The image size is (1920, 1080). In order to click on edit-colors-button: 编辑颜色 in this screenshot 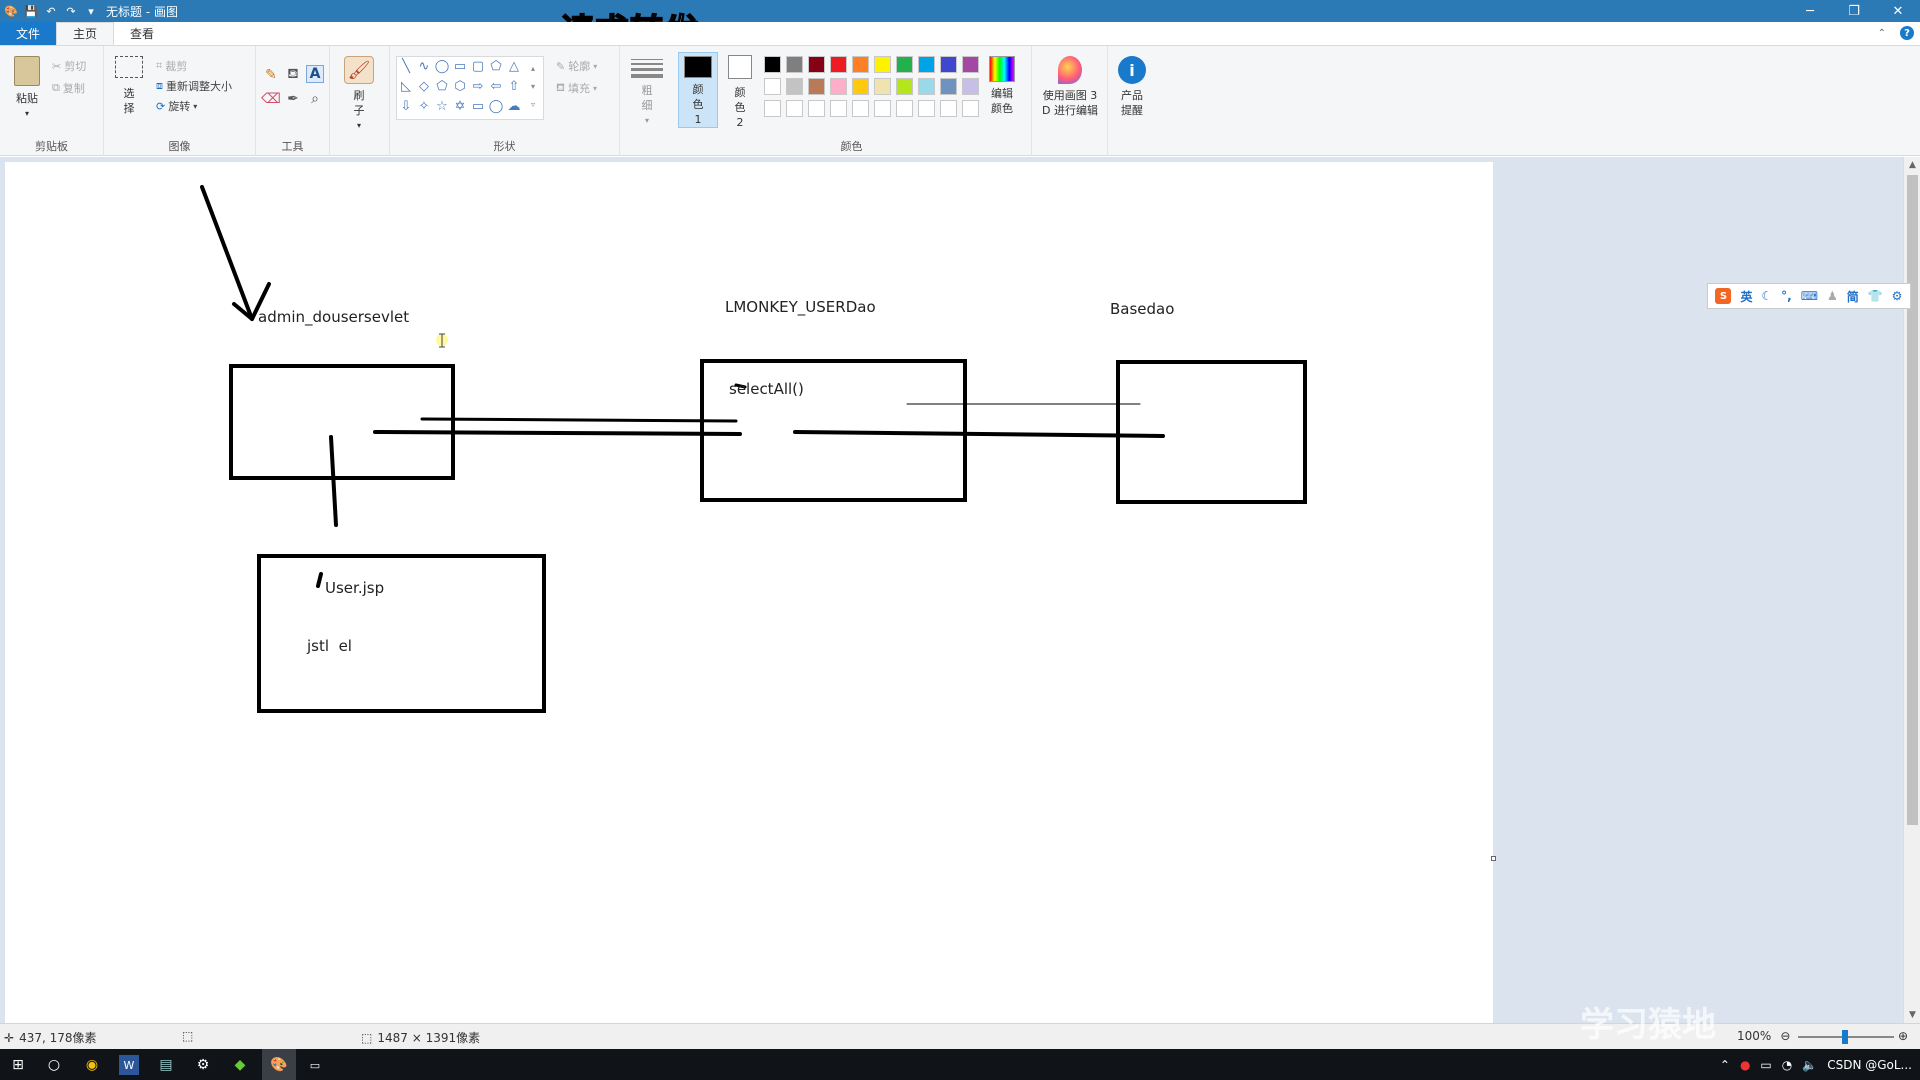, I will do `click(1002, 86)`.